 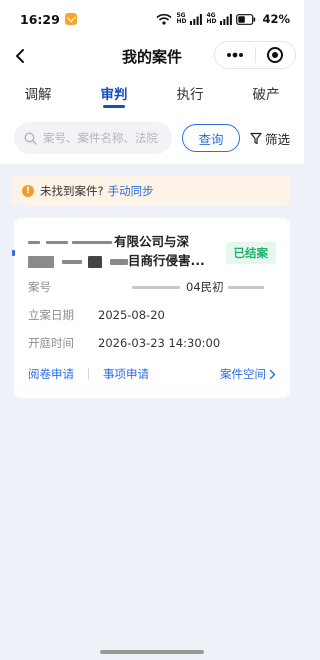 I want to click on manual-sync-link: 手动同步, so click(x=131, y=191).